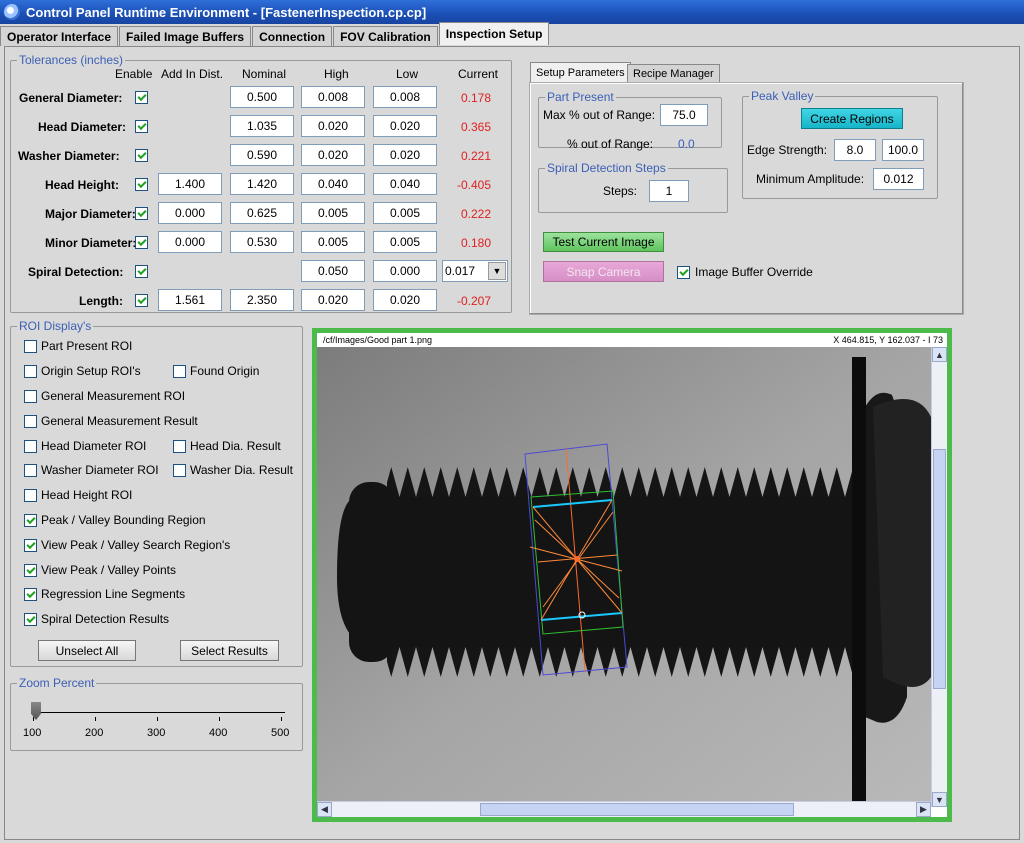 This screenshot has width=1024, height=843. I want to click on head-diameter-high-input: 0.020, so click(333, 126).